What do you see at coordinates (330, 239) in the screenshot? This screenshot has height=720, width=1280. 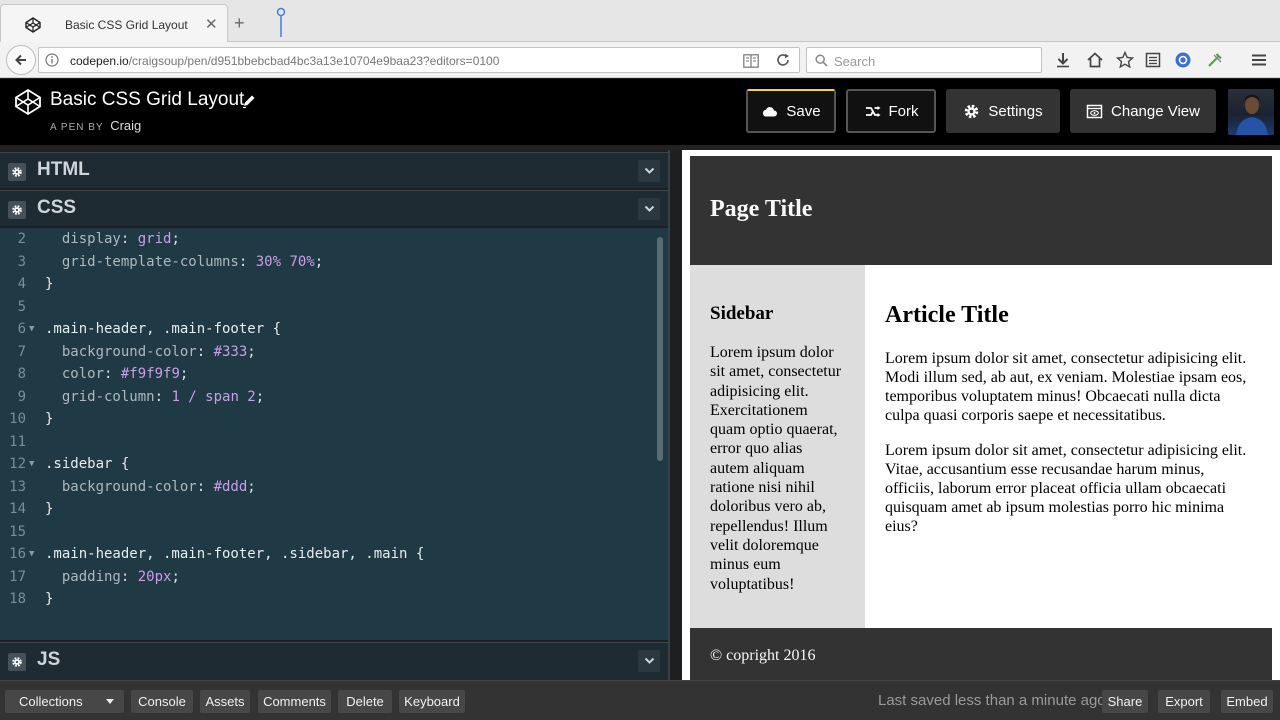 I see `code-line: 2 display: grid;` at bounding box center [330, 239].